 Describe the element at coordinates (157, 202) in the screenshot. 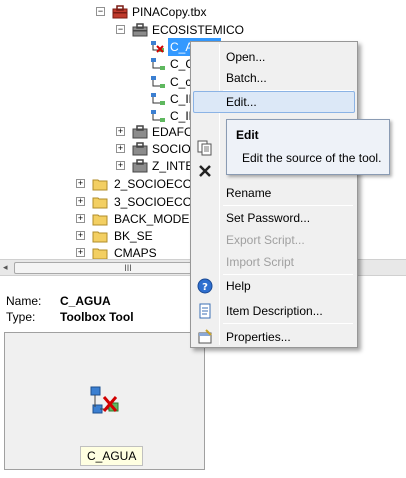

I see `tree-label: 3_SOCIOECON` at that location.